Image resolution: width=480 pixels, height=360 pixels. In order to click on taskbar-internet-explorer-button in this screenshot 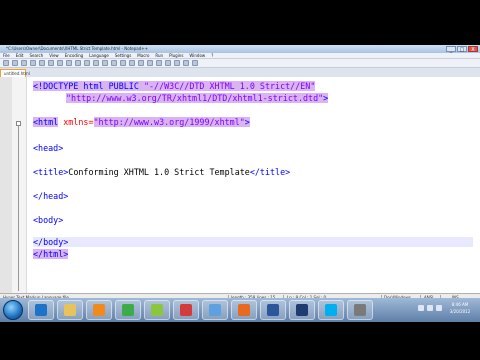, I will do `click(41, 310)`.